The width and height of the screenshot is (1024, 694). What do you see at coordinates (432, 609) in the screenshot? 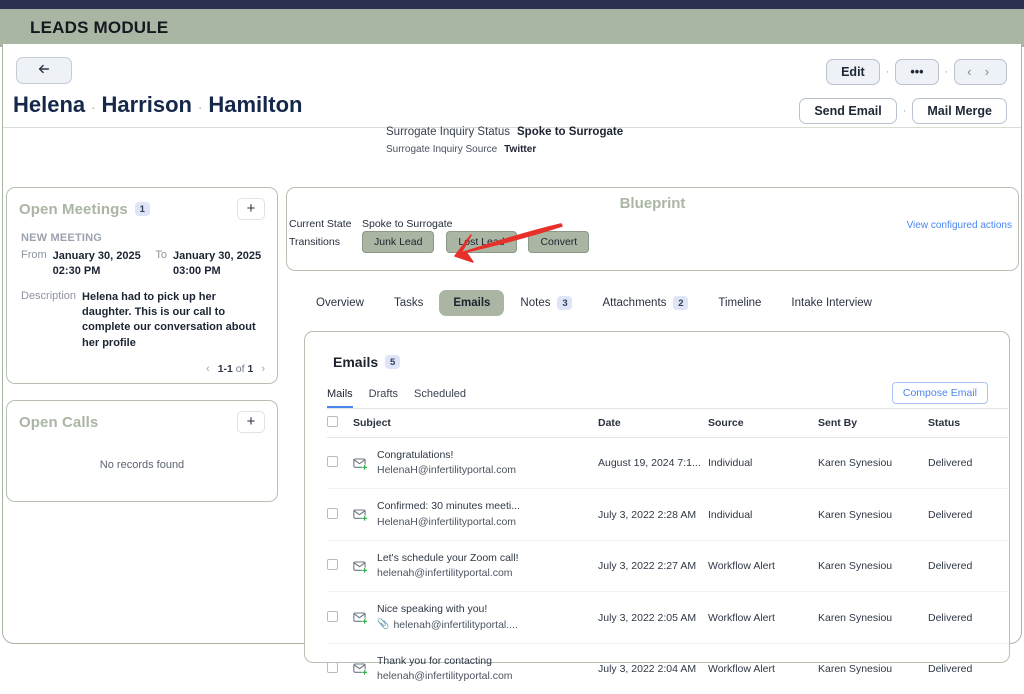
I see `email-subject: Nice speaking with you!` at bounding box center [432, 609].